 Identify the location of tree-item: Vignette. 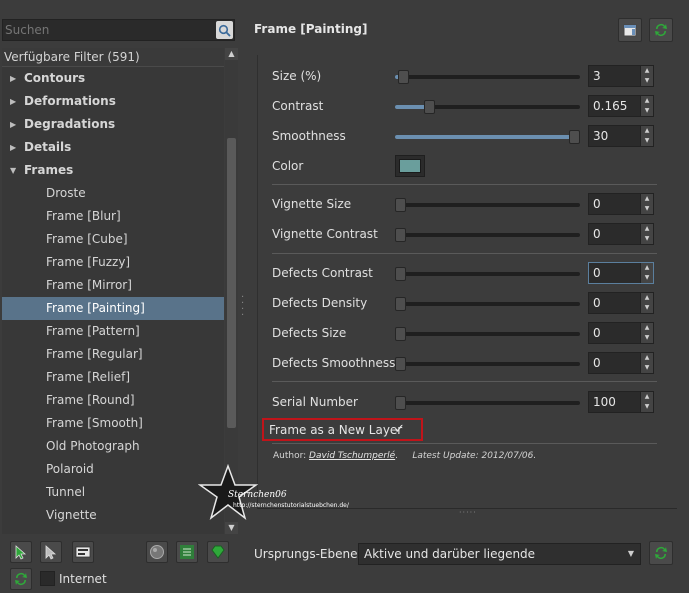
(113, 515).